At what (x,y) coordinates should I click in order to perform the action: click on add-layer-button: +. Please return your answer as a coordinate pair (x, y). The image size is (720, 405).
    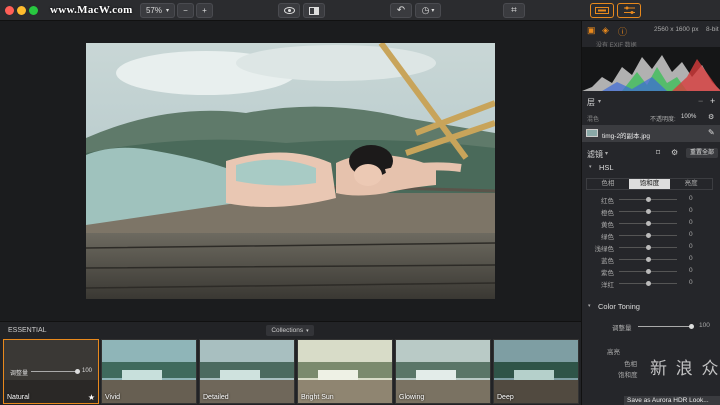
    Looking at the image, I should click on (712, 101).